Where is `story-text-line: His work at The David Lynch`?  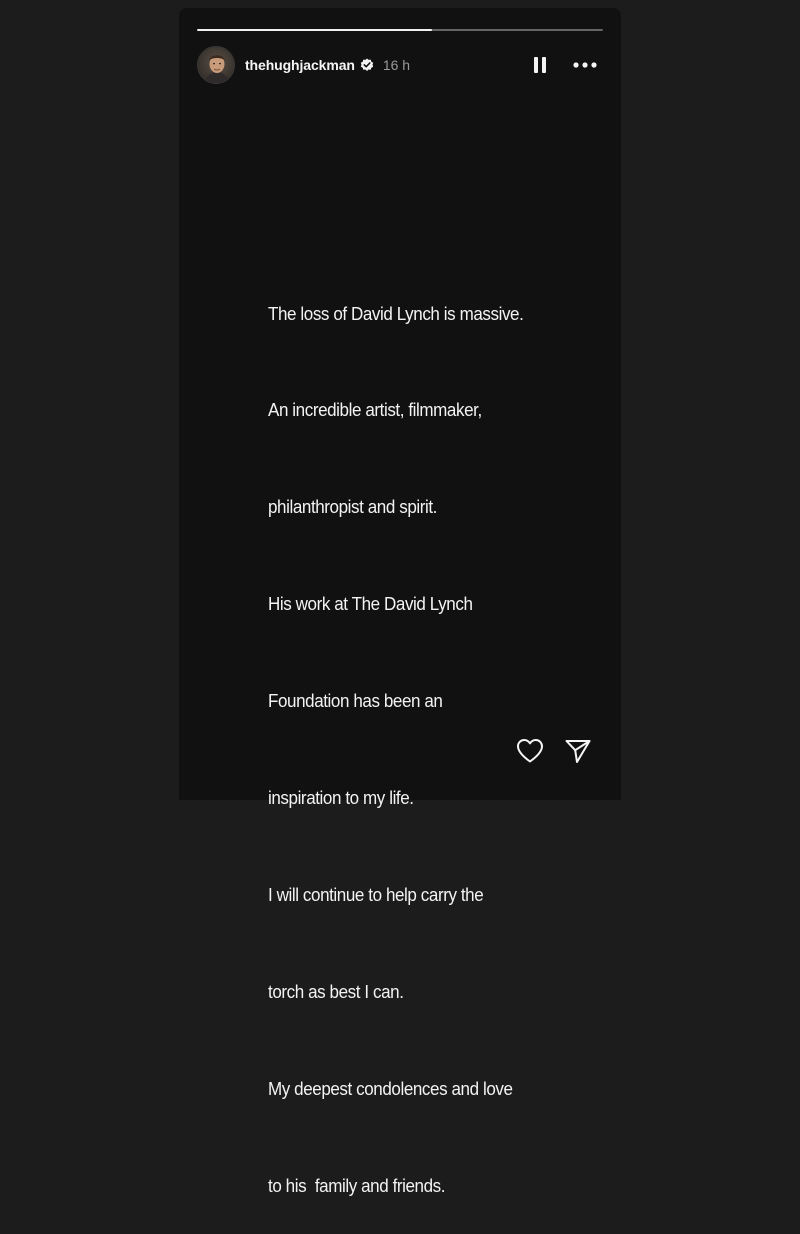
story-text-line: His work at The David Lynch is located at coordinates (370, 604).